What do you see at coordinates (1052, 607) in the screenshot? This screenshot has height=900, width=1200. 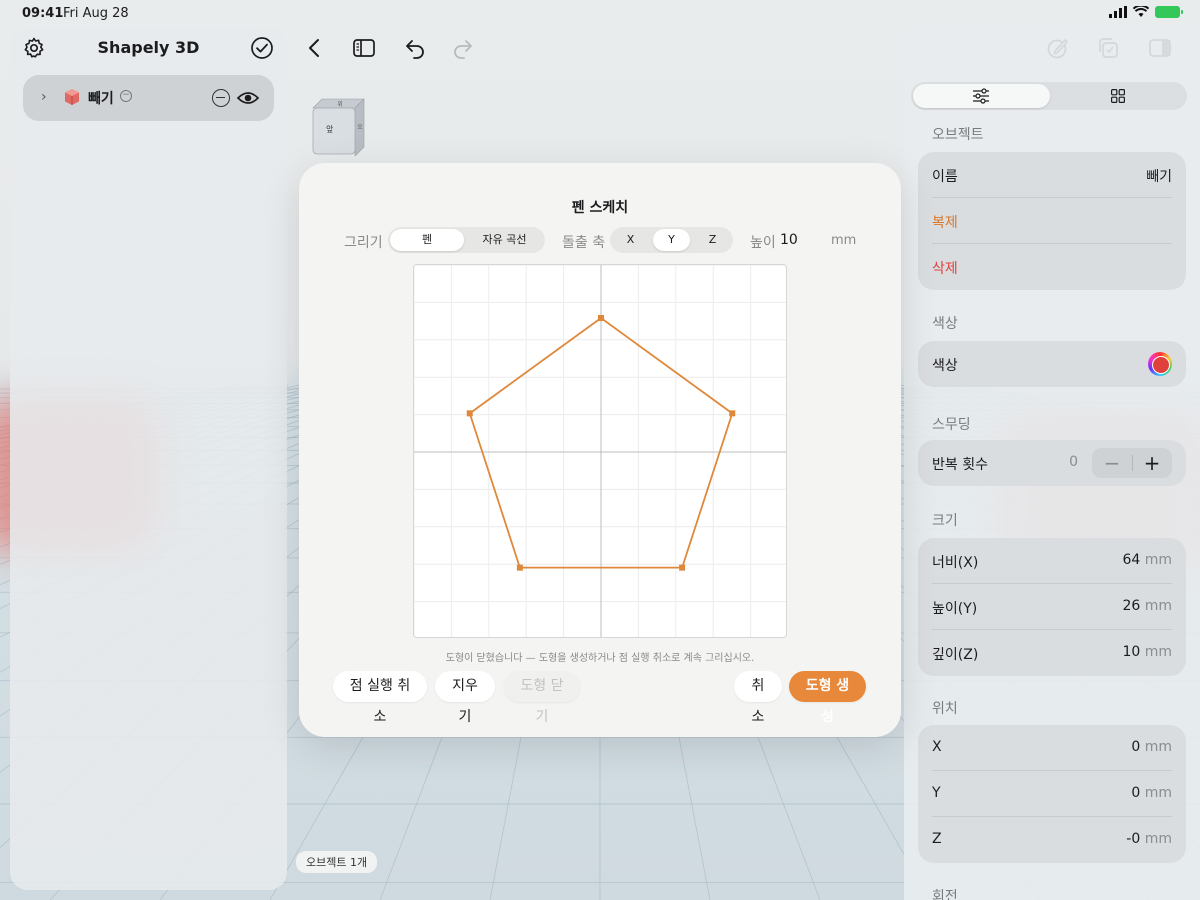 I see `height-row: 높이(Y) 26 mm` at bounding box center [1052, 607].